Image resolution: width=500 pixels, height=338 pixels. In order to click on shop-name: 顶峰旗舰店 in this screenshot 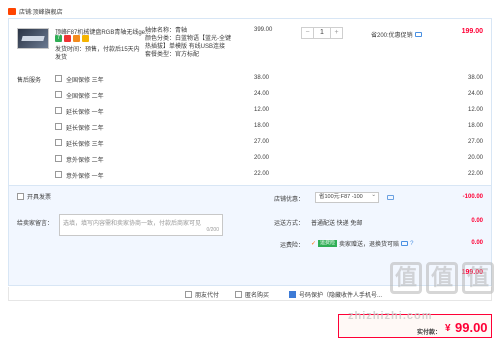, I will do `click(48, 11)`.